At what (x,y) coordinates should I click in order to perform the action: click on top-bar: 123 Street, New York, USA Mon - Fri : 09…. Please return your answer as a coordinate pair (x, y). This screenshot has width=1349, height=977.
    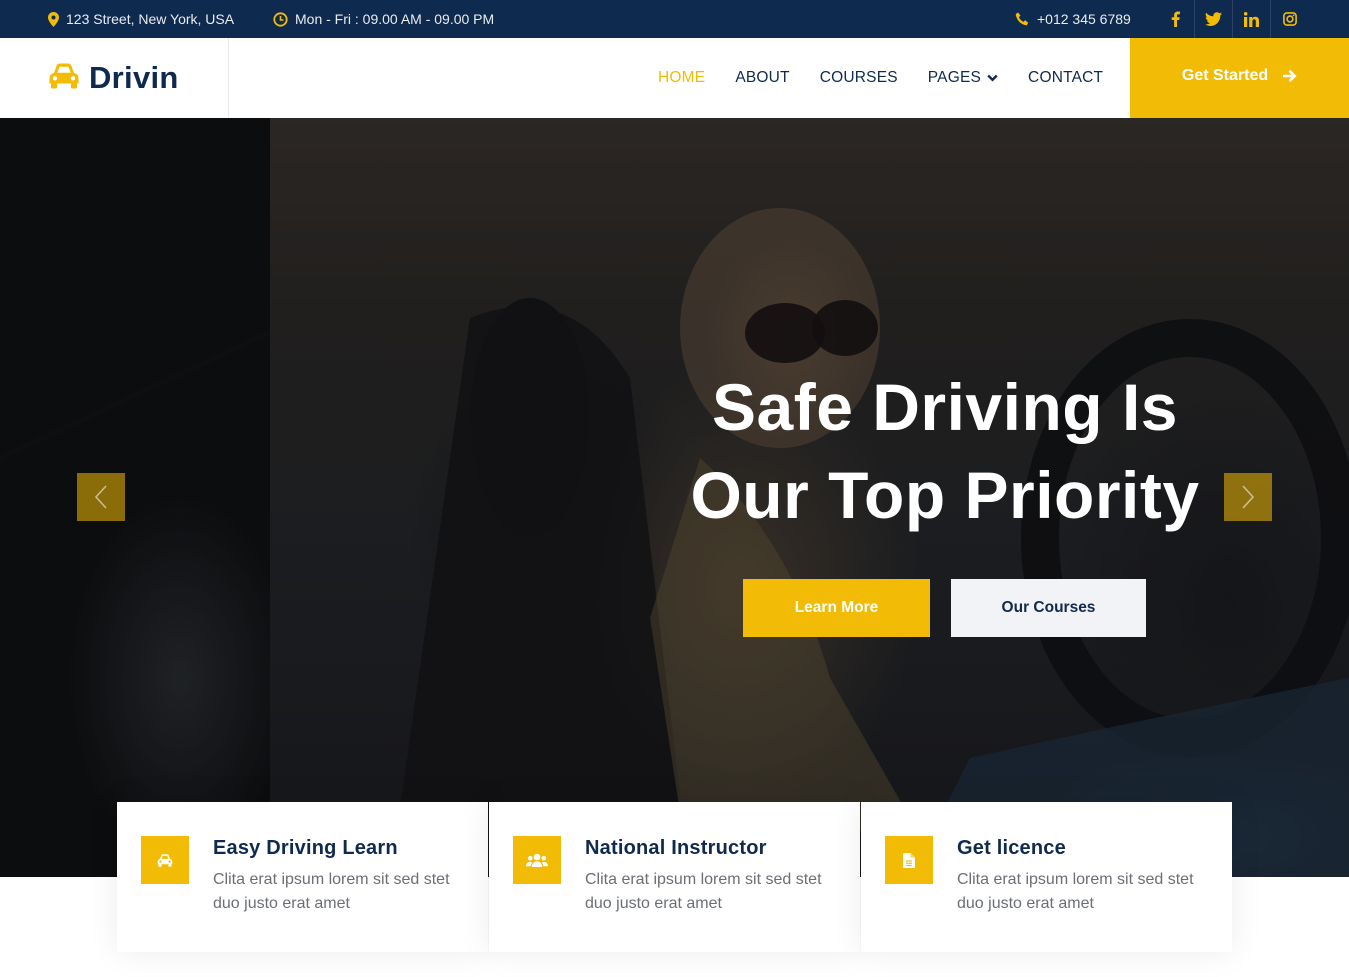
    Looking at the image, I should click on (674, 19).